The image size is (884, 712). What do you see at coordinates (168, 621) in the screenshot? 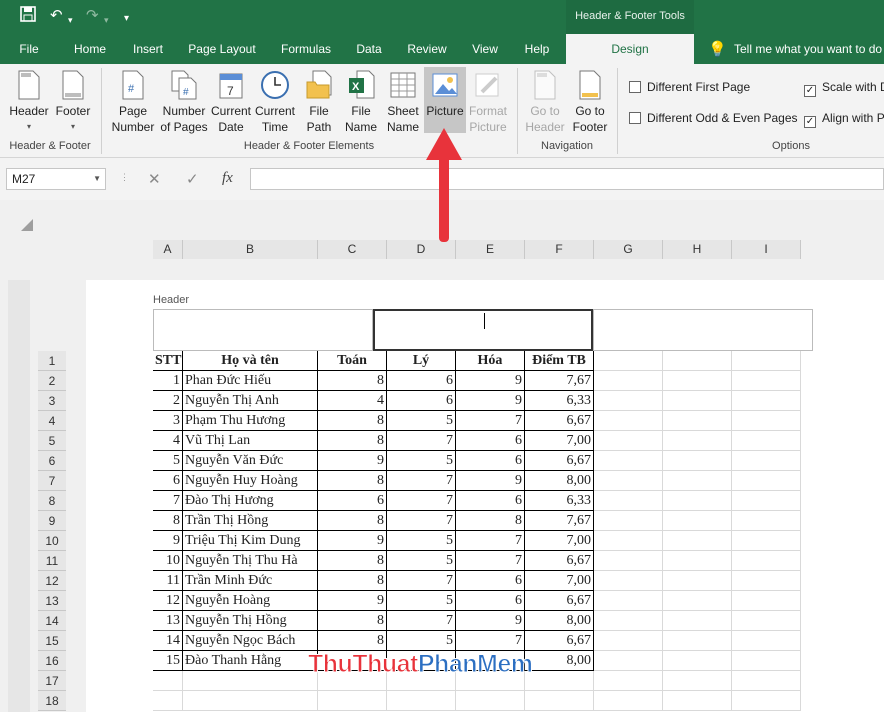
I see `table-cell: 13` at bounding box center [168, 621].